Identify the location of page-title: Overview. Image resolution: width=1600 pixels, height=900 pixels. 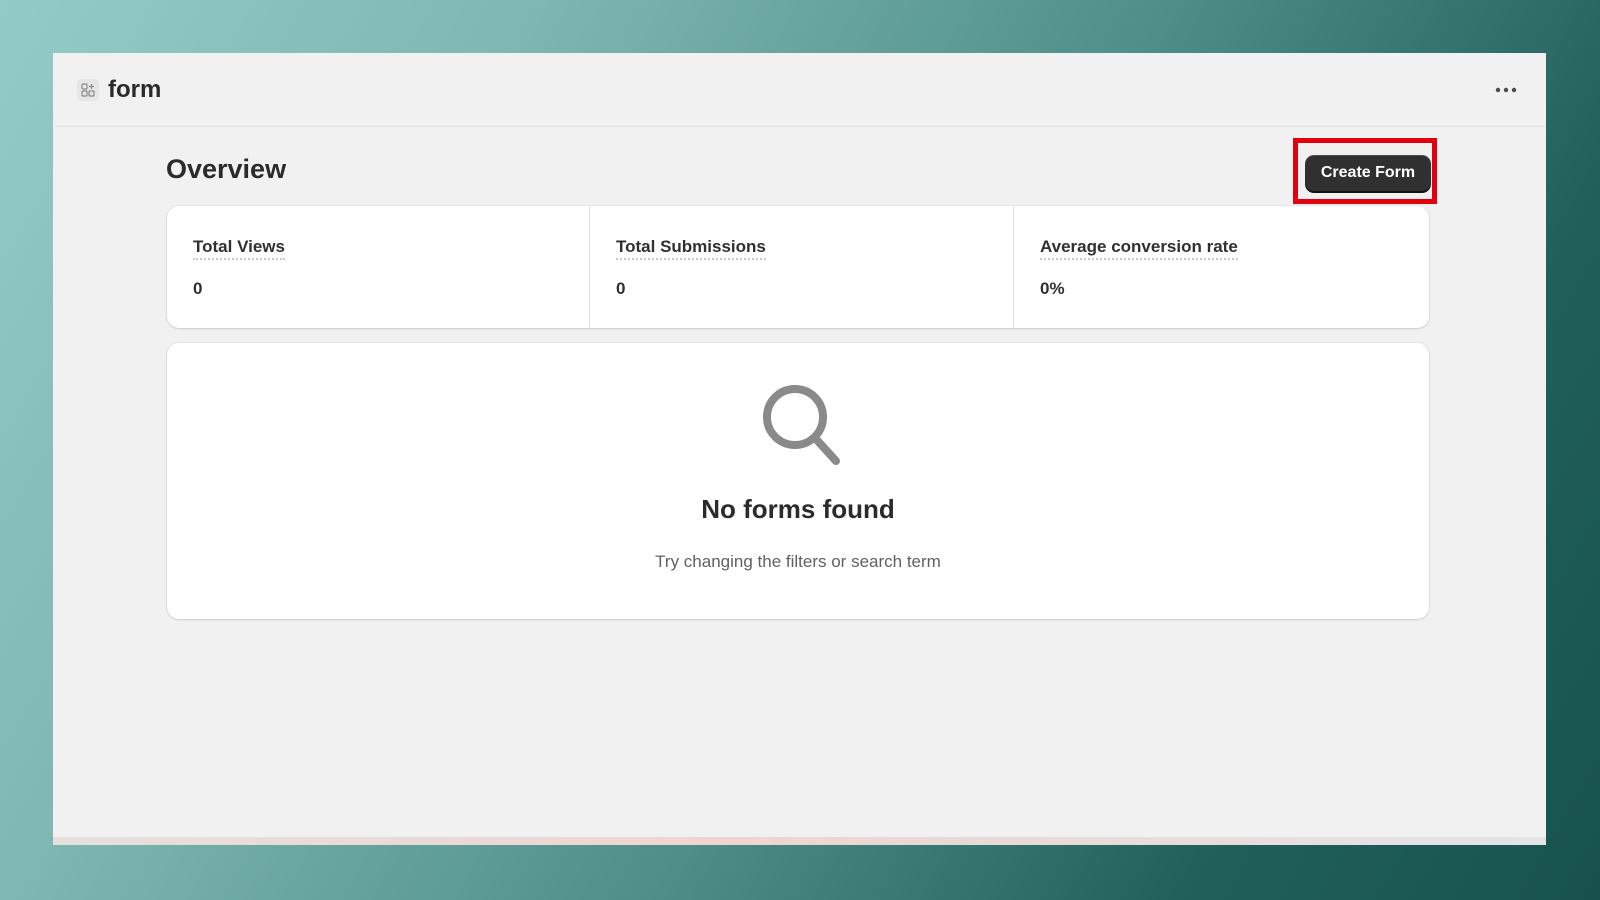
(226, 169).